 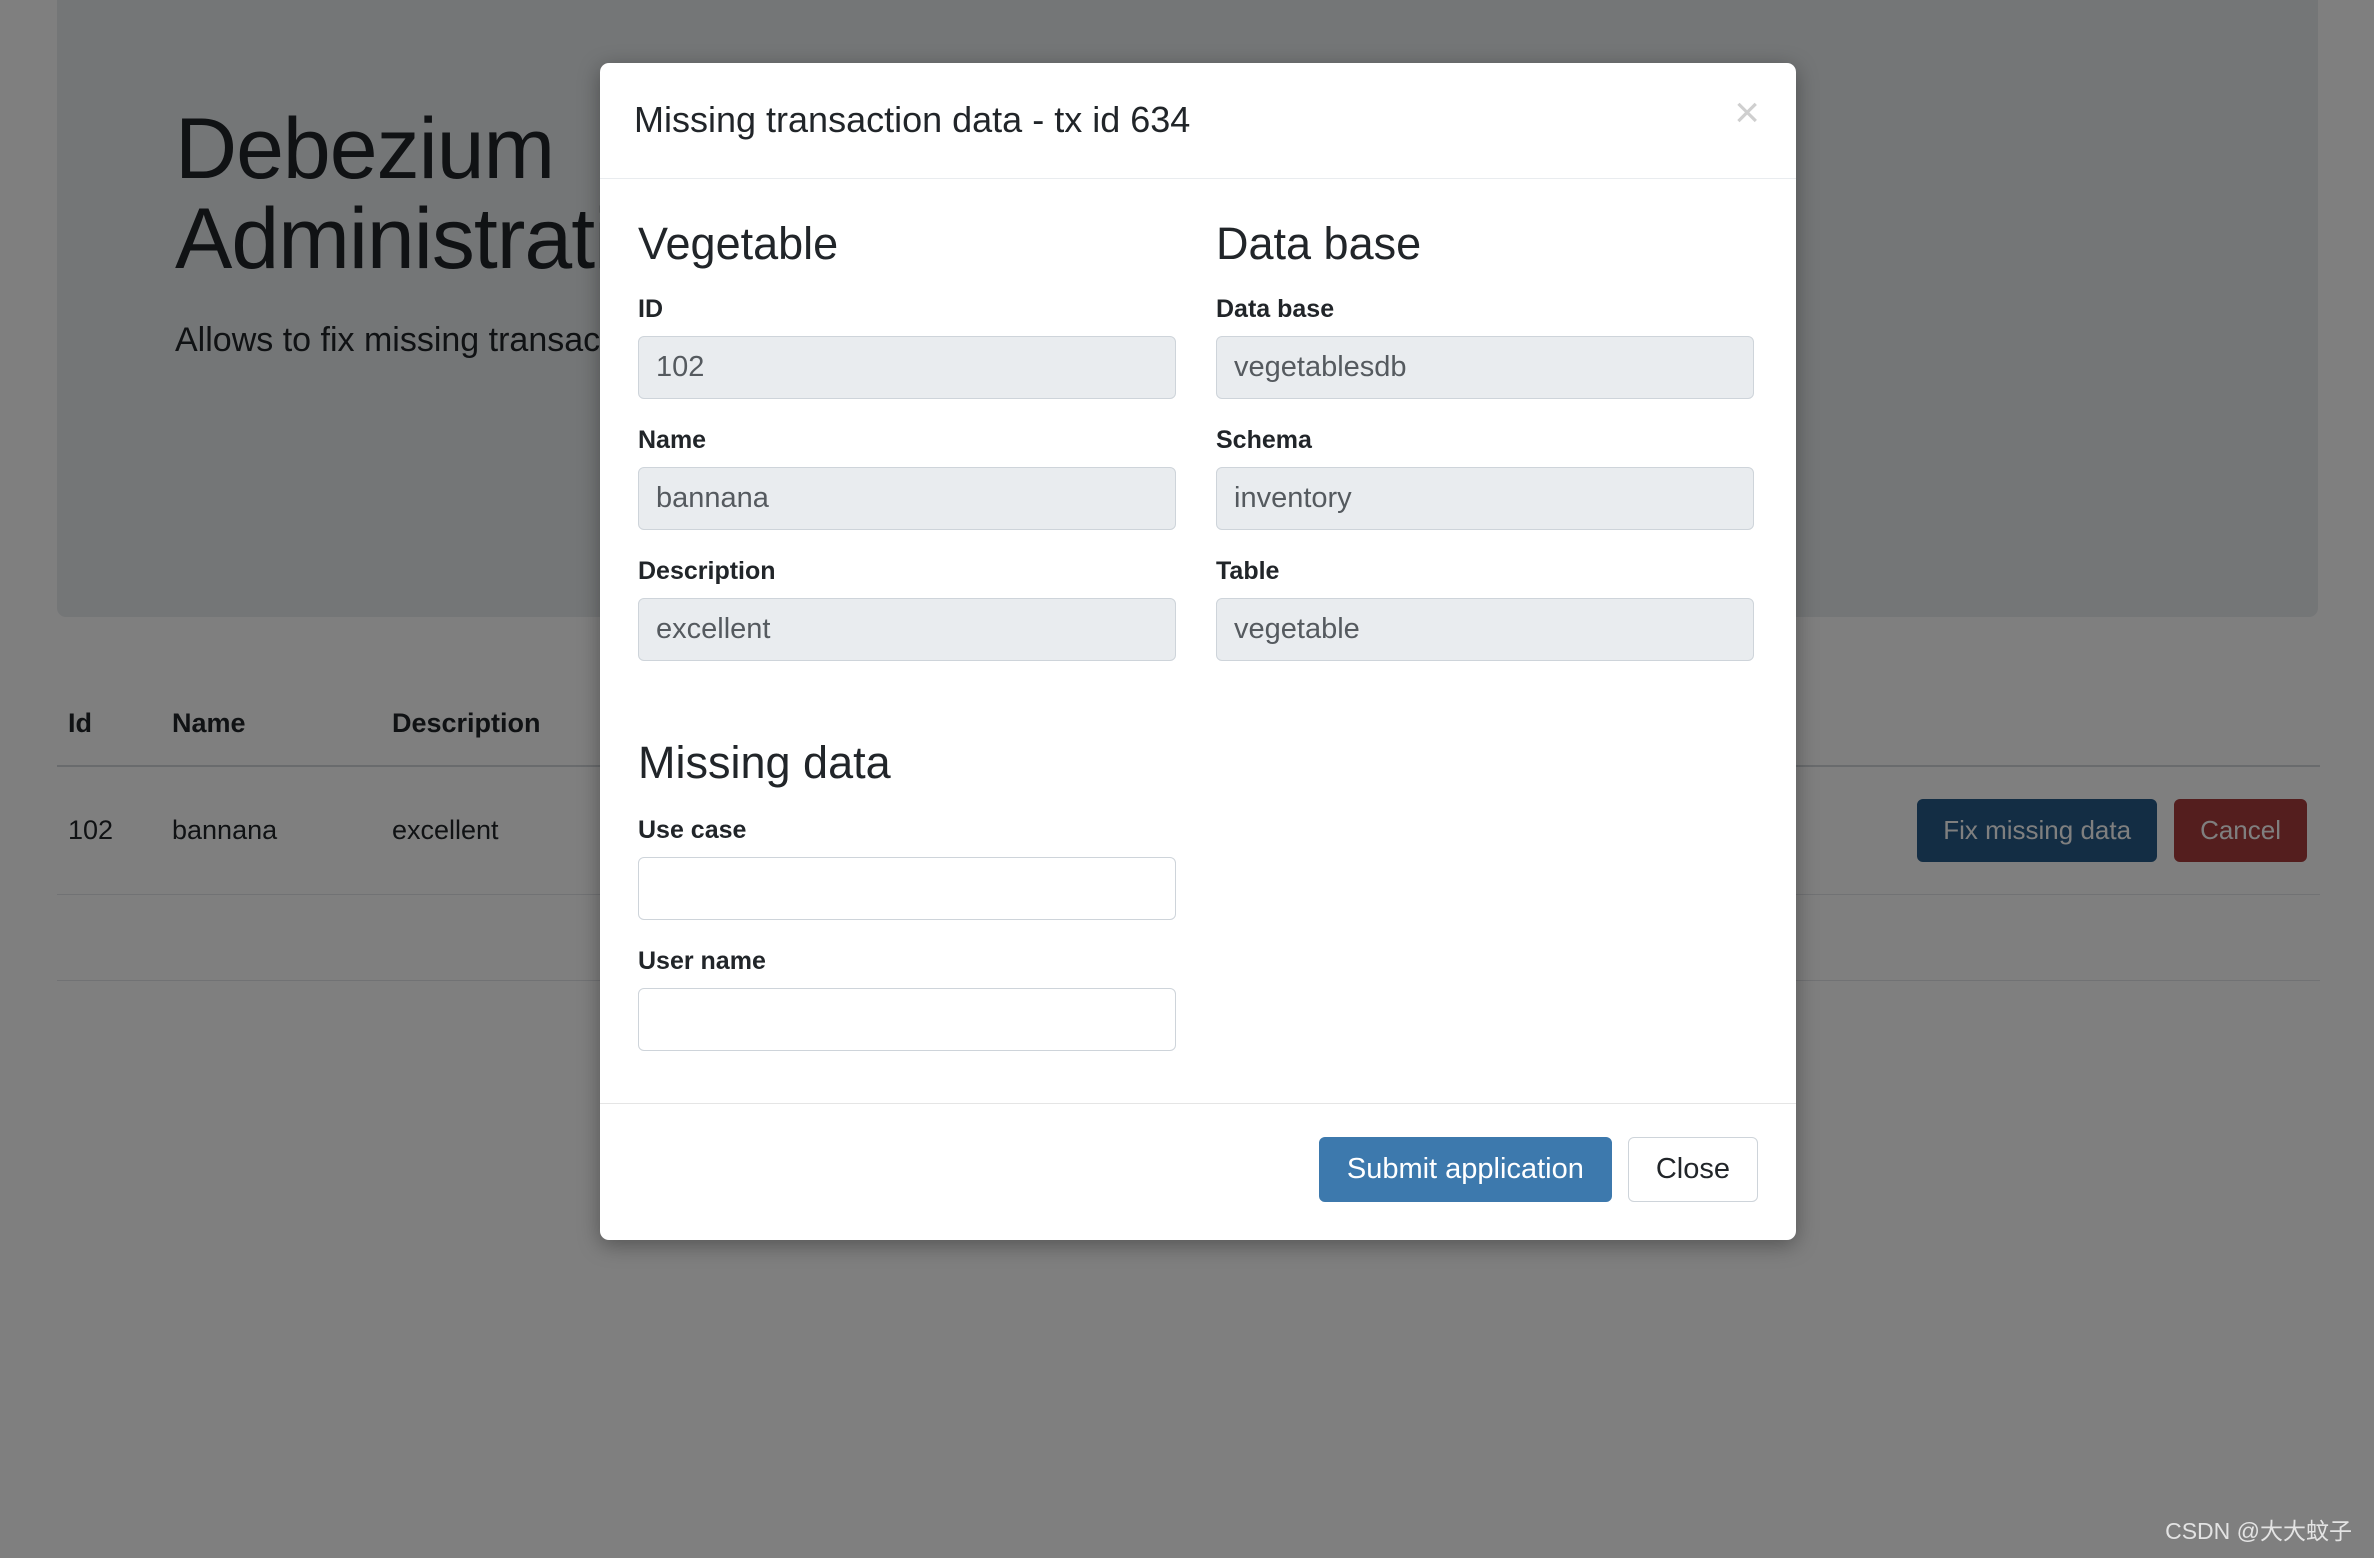 I want to click on field-group-user-name: User name, so click(x=907, y=999).